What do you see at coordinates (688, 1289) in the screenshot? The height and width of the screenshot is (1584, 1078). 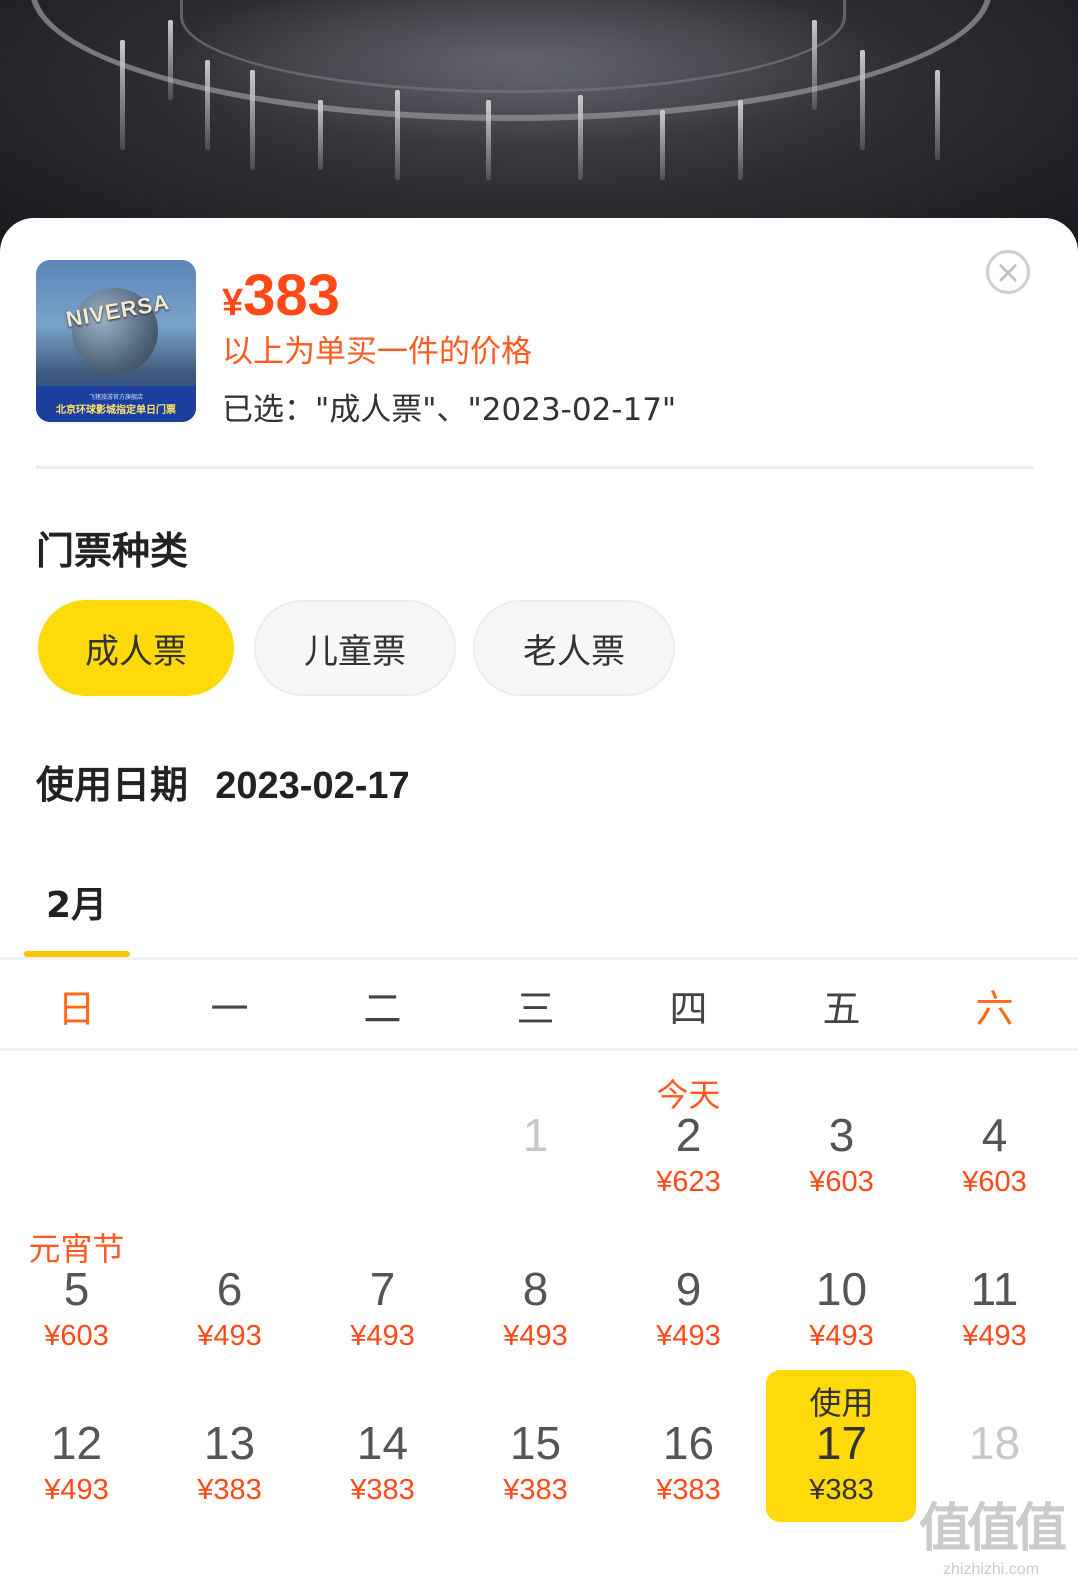 I see `day-number: 9` at bounding box center [688, 1289].